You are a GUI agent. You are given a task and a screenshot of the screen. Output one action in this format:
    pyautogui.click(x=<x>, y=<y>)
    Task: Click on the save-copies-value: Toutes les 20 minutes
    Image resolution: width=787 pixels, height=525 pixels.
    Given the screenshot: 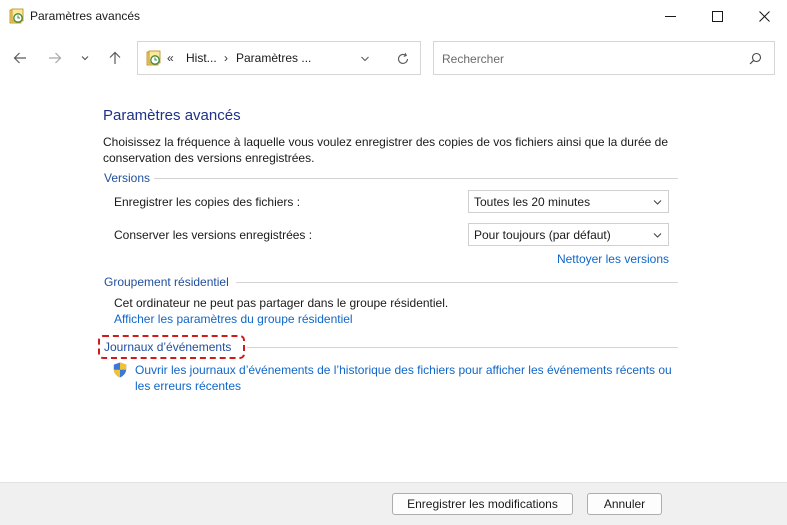 What is the action you would take?
    pyautogui.click(x=532, y=202)
    